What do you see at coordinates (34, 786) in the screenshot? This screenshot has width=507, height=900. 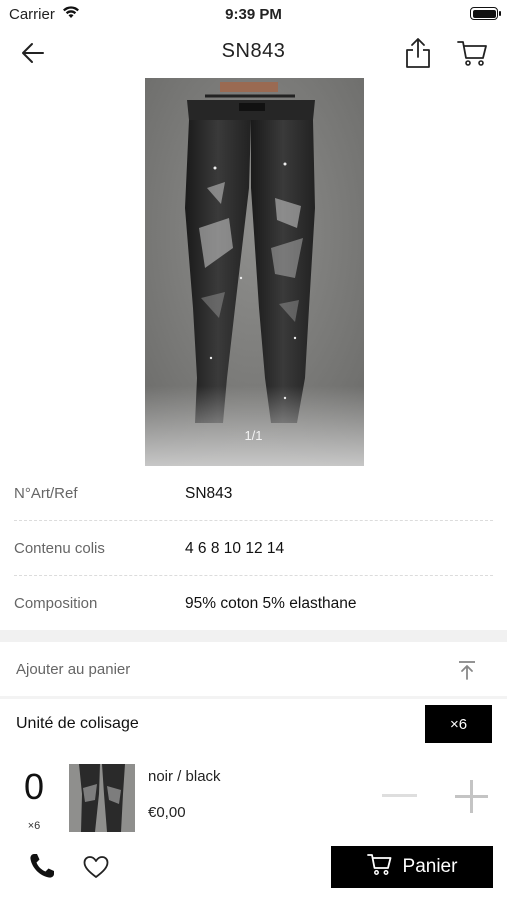 I see `quantity-value: 0` at bounding box center [34, 786].